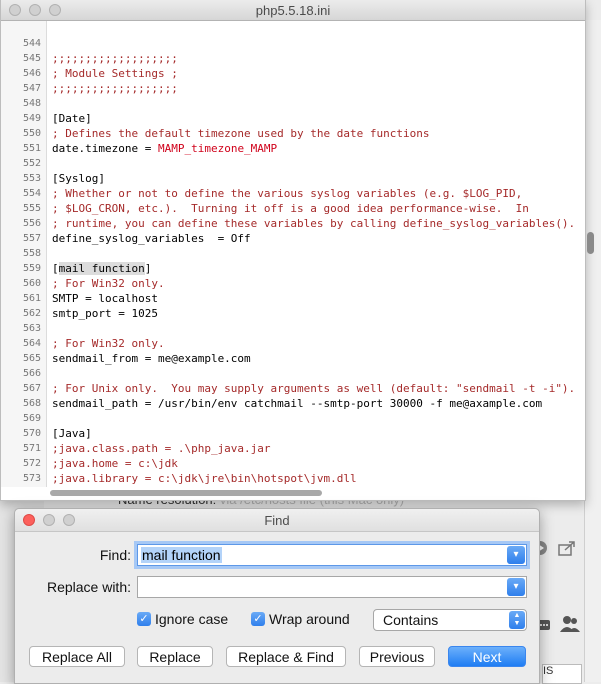 The height and width of the screenshot is (684, 601). I want to click on ignore-case-label: Ignore case, so click(192, 619).